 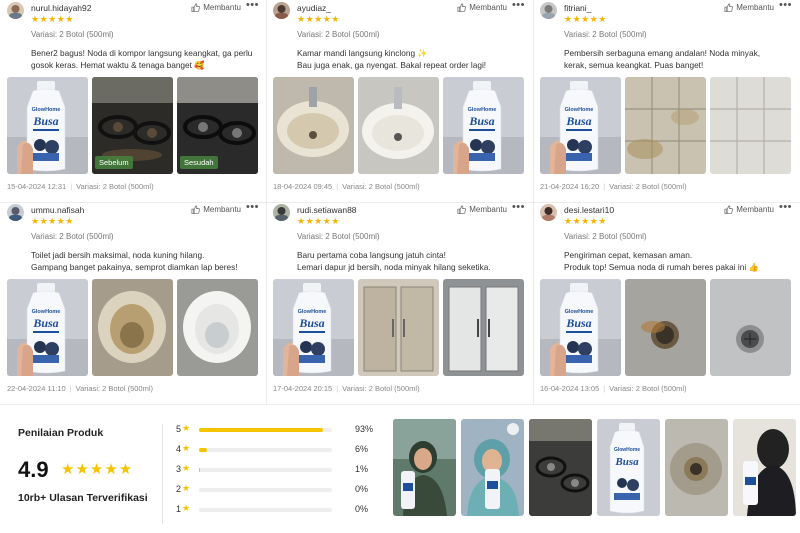 What do you see at coordinates (626, 462) in the screenshot?
I see `product-name-text: Busa` at bounding box center [626, 462].